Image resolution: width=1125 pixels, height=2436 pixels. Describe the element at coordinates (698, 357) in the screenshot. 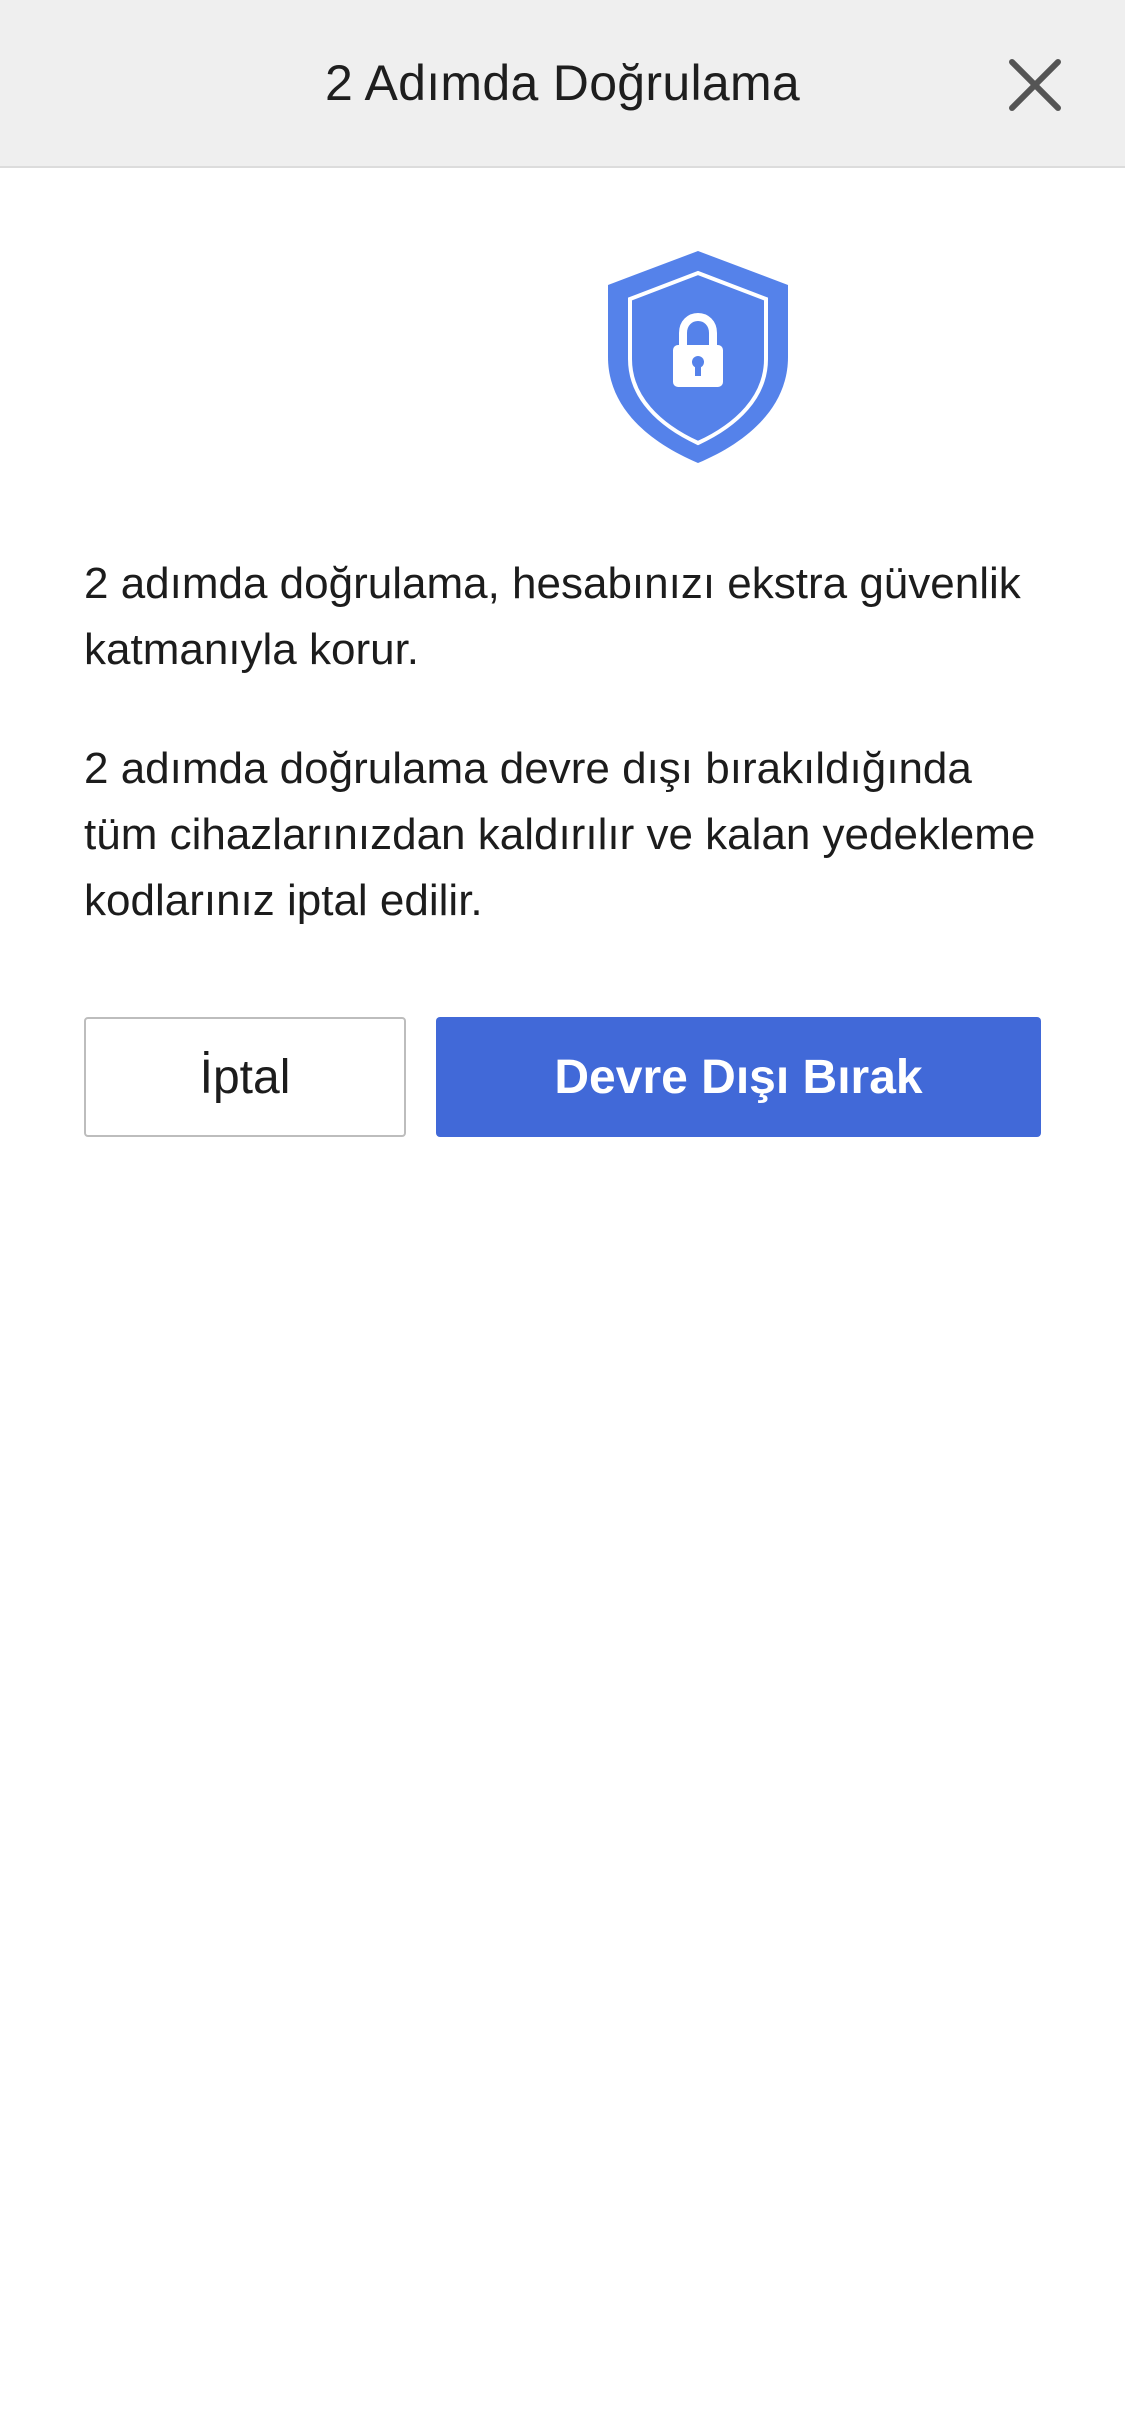

I see `shield-lock-icon` at that location.